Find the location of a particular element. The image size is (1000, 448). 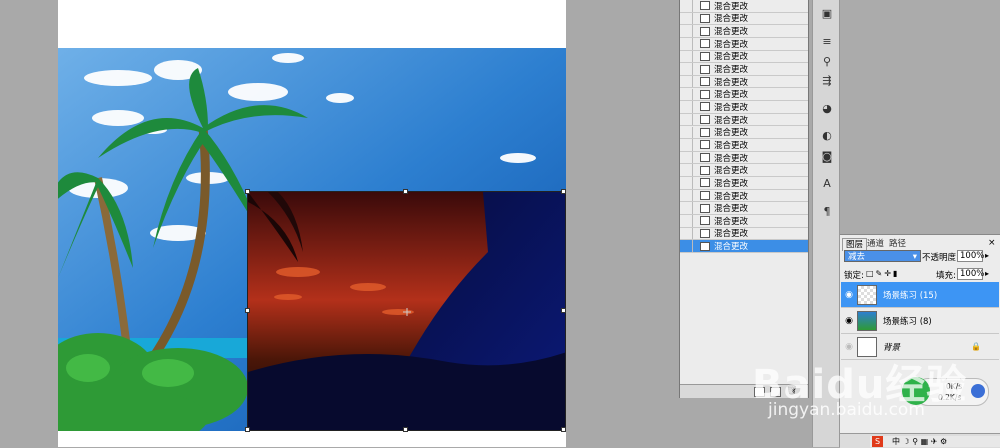

blend-mode-value: 减去 is located at coordinates (857, 257).